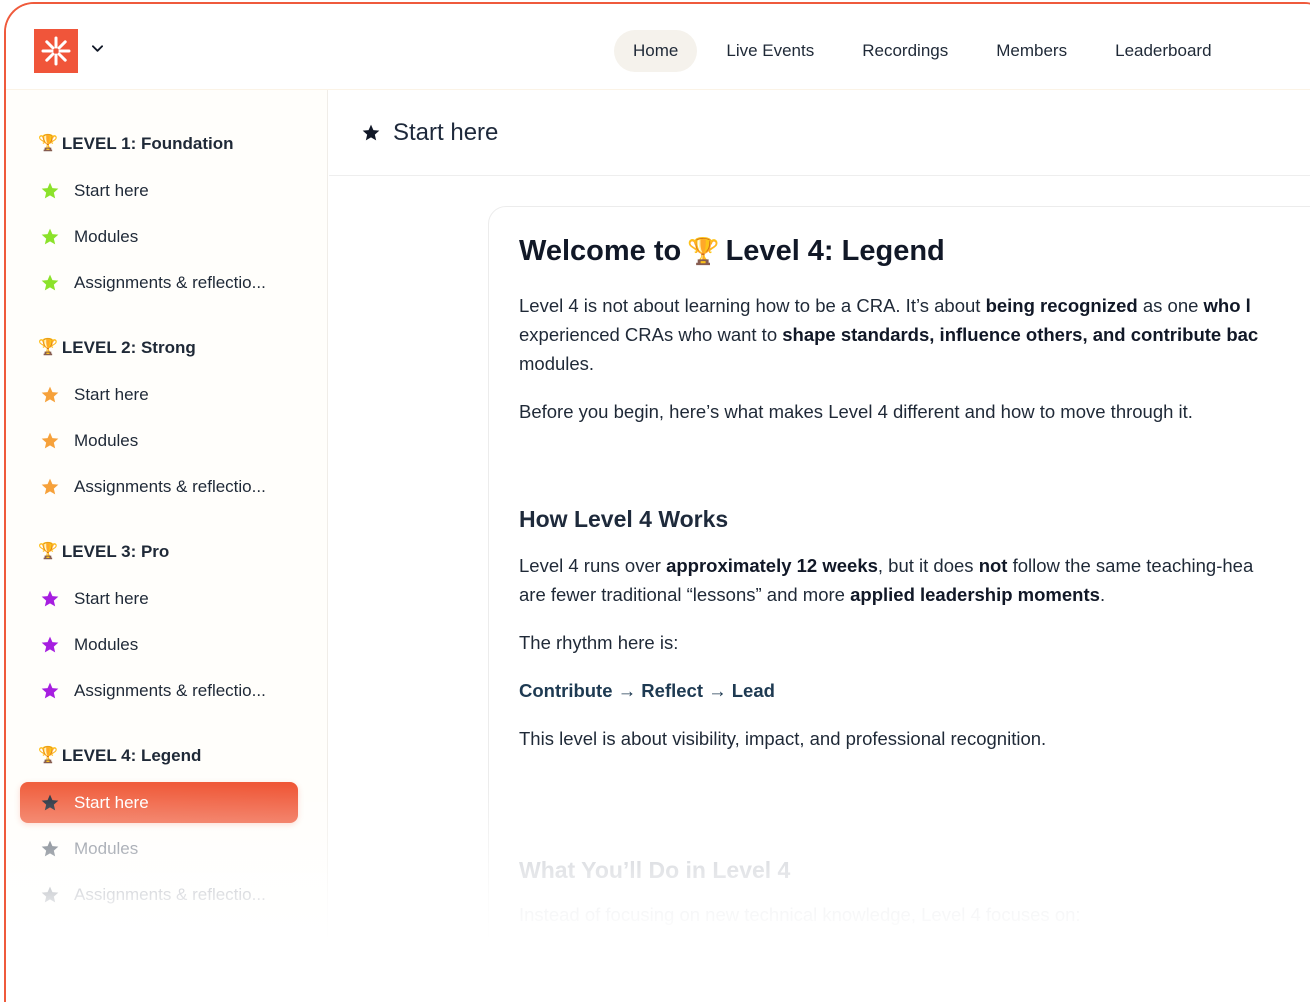 The width and height of the screenshot is (1310, 1002). I want to click on group-title-label: LEVEL 1: Foundation, so click(147, 143).